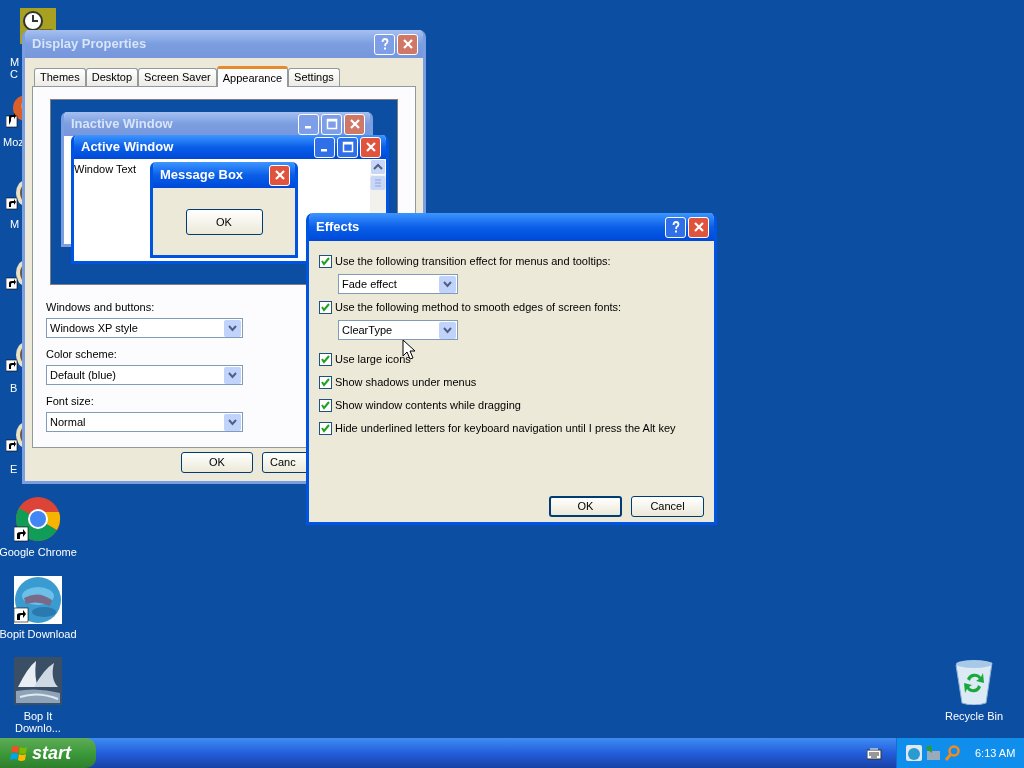 This screenshot has width=1024, height=768. I want to click on checkbox-label: Hide underlined letters for keyboard navigation until I press the Alt key, so click(505, 428).